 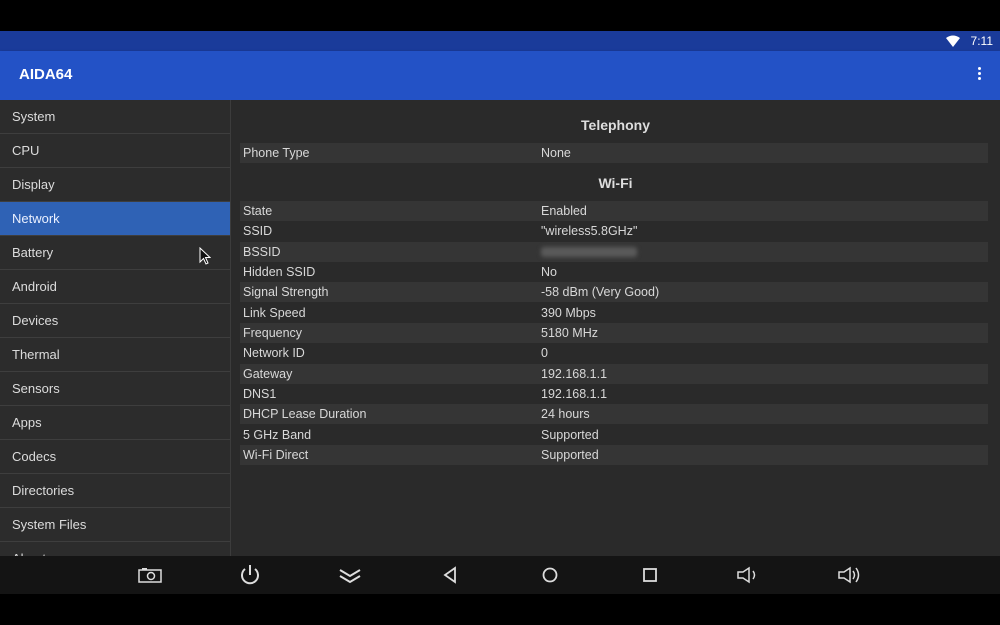 What do you see at coordinates (115, 117) in the screenshot?
I see `sidebar-item-system: System` at bounding box center [115, 117].